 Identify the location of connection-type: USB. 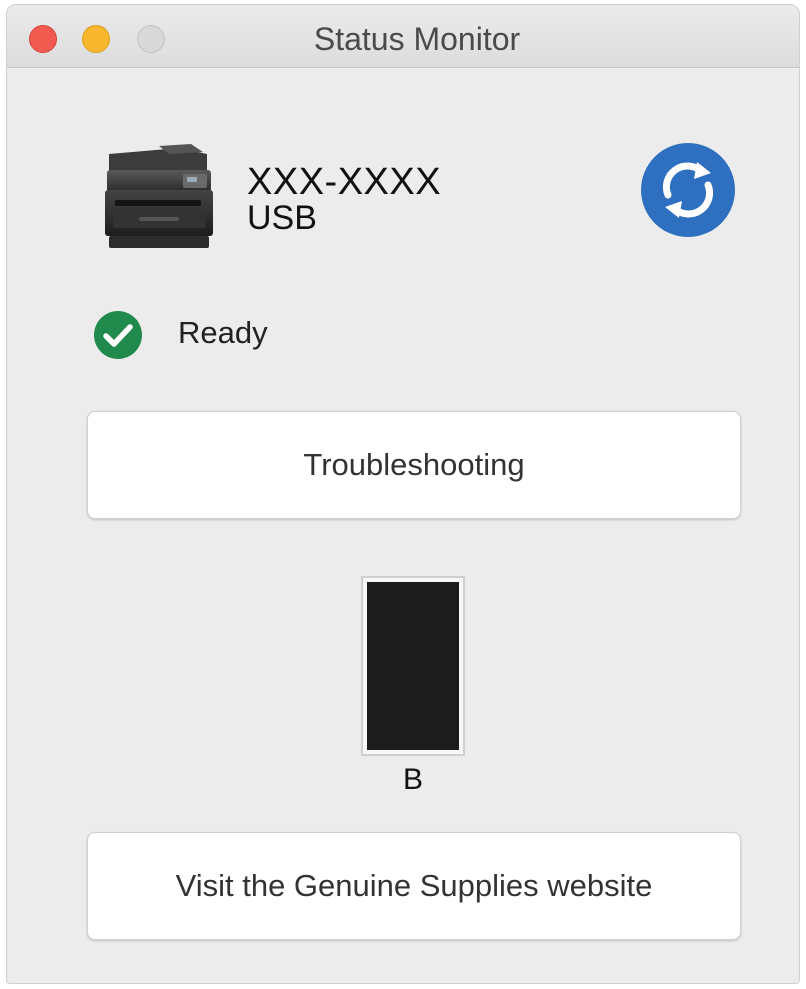
(282, 218).